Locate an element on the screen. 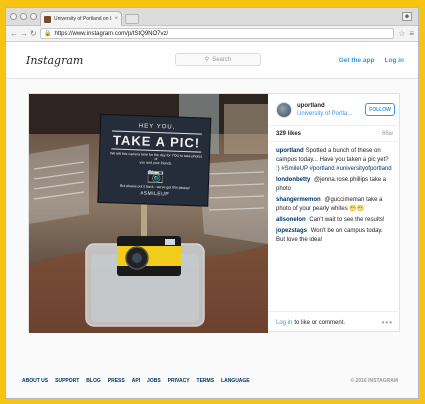  search-input: ⚲ Search is located at coordinates (218, 59).